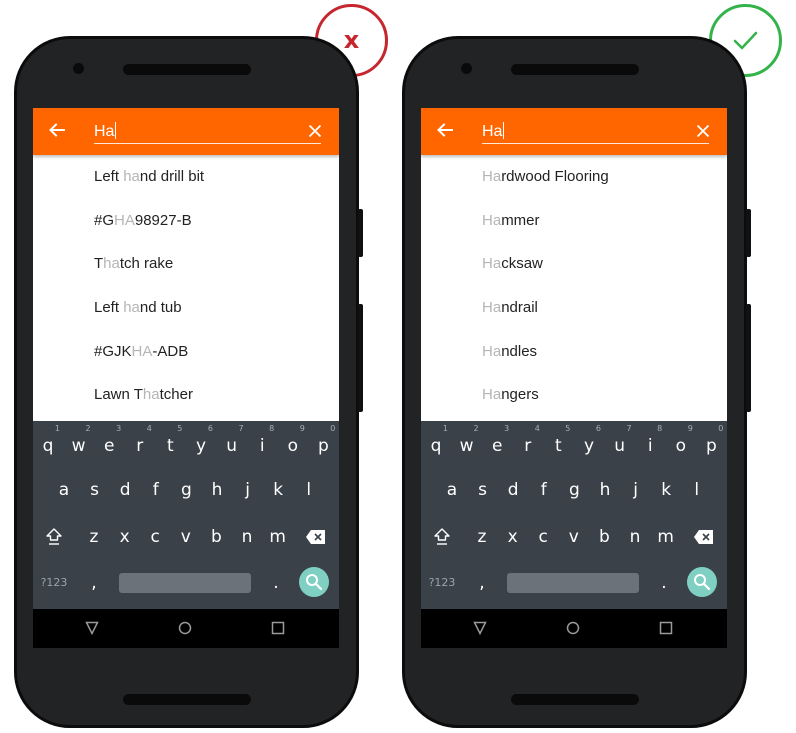 The height and width of the screenshot is (733, 796). Describe the element at coordinates (186, 352) in the screenshot. I see `suggestion-item: #GJKHA-ADB` at that location.